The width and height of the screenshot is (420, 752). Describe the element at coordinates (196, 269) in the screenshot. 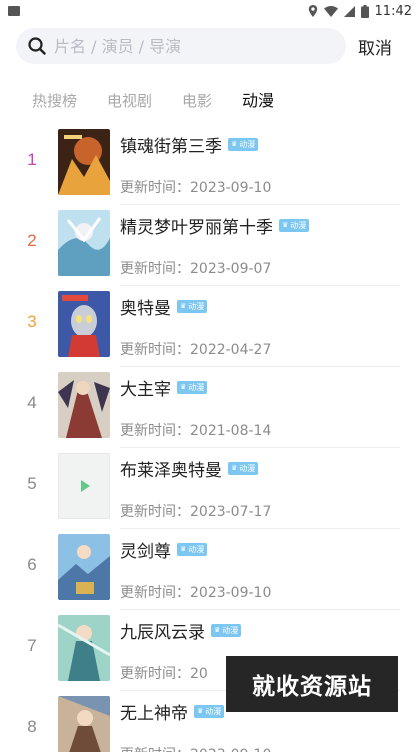

I see `update-time: 更新时间：2023-09-07` at that location.